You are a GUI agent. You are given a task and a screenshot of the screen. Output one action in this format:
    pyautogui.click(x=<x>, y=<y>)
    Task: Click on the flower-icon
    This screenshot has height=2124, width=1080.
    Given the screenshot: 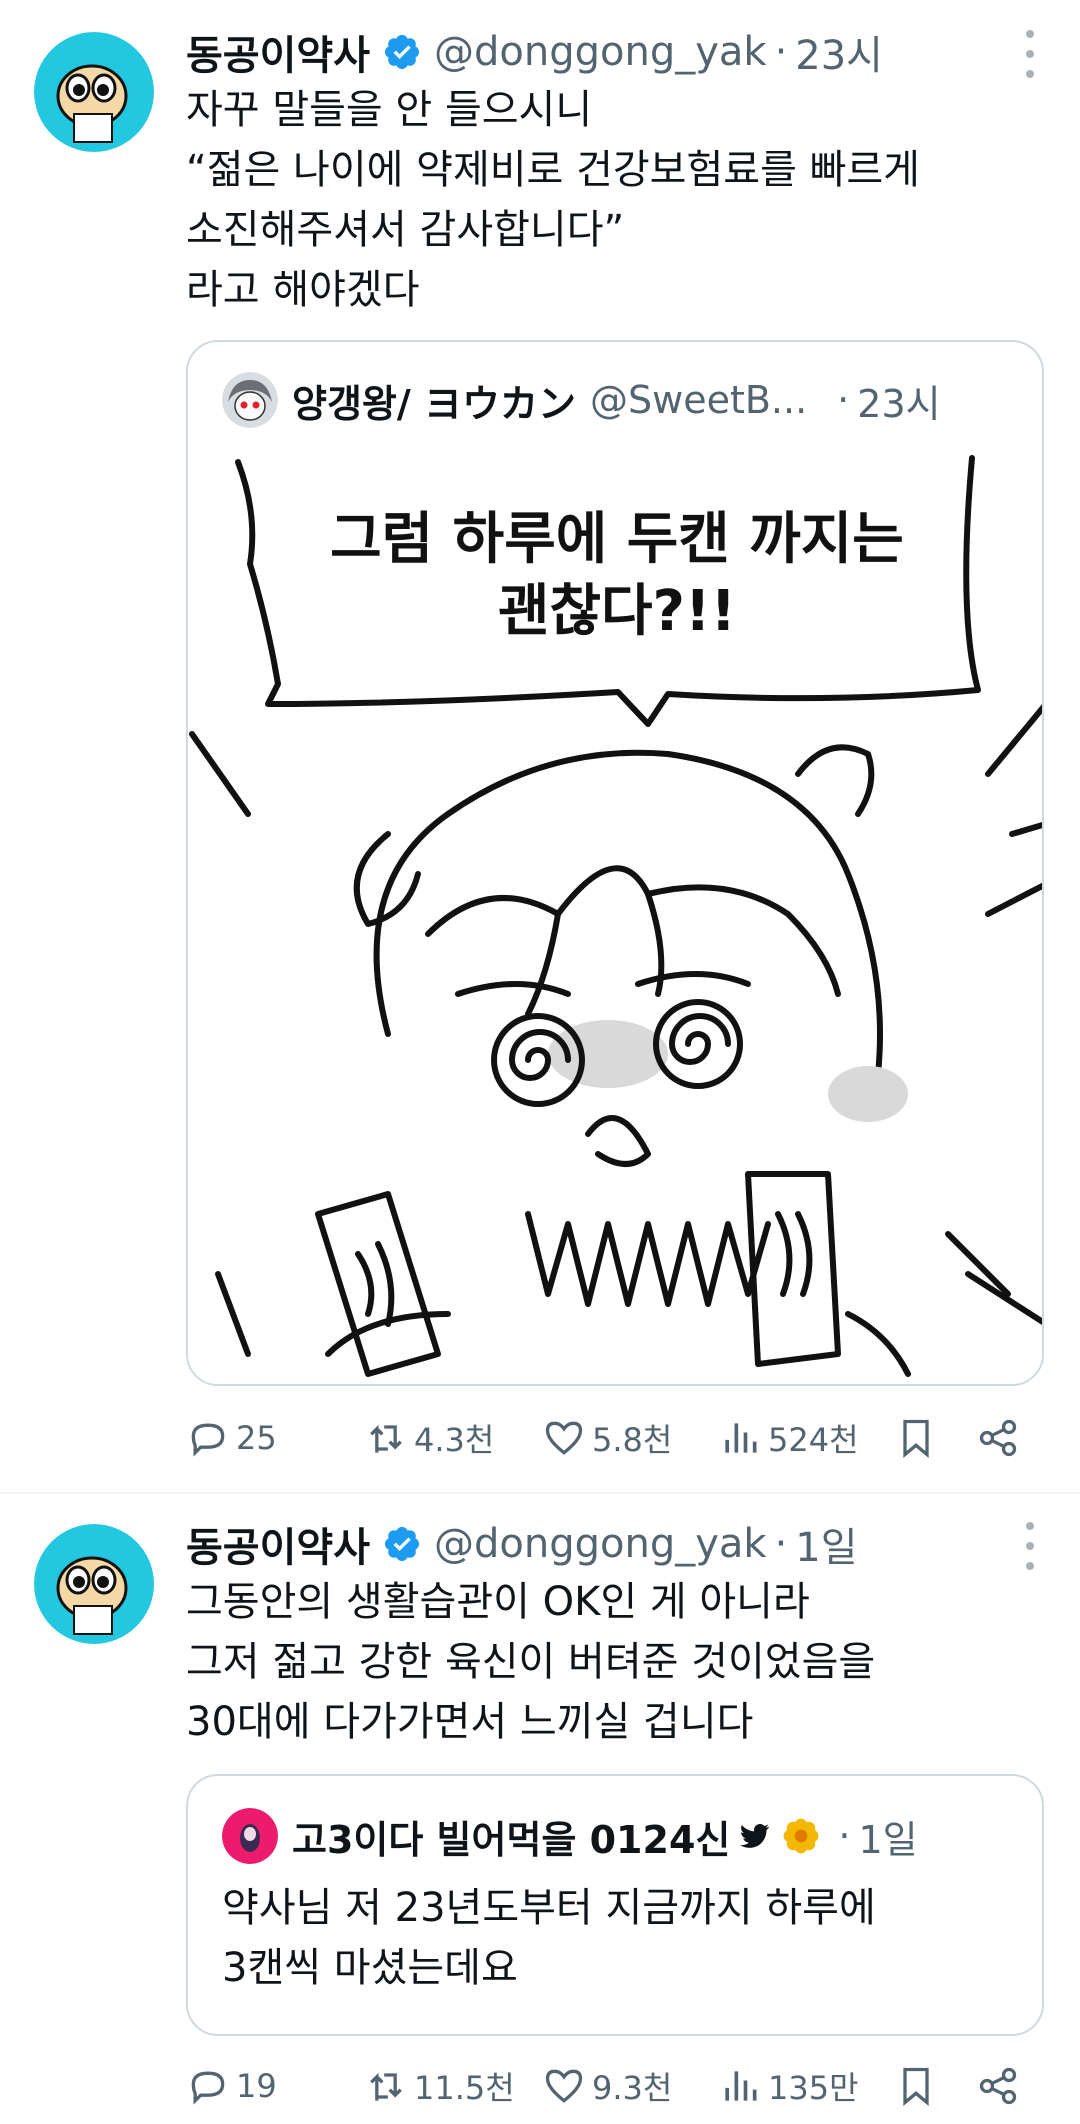 What is the action you would take?
    pyautogui.click(x=801, y=1836)
    